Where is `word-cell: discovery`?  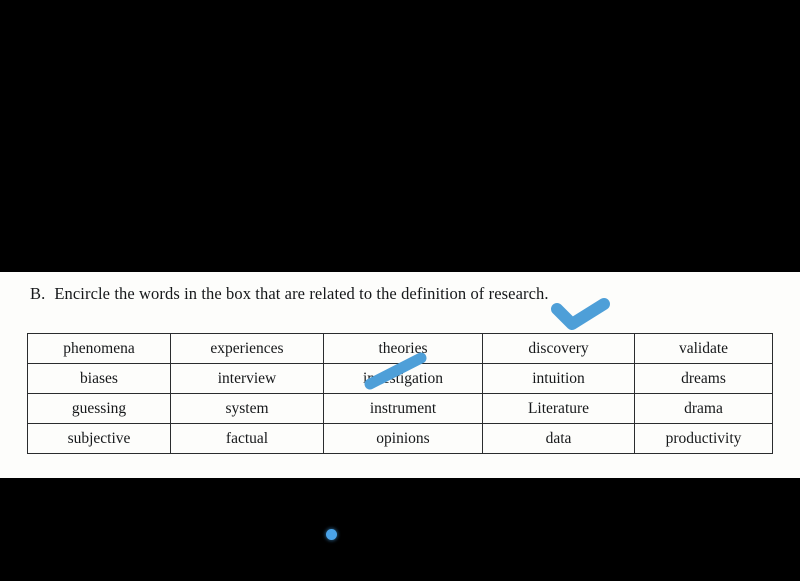
word-cell: discovery is located at coordinates (558, 348).